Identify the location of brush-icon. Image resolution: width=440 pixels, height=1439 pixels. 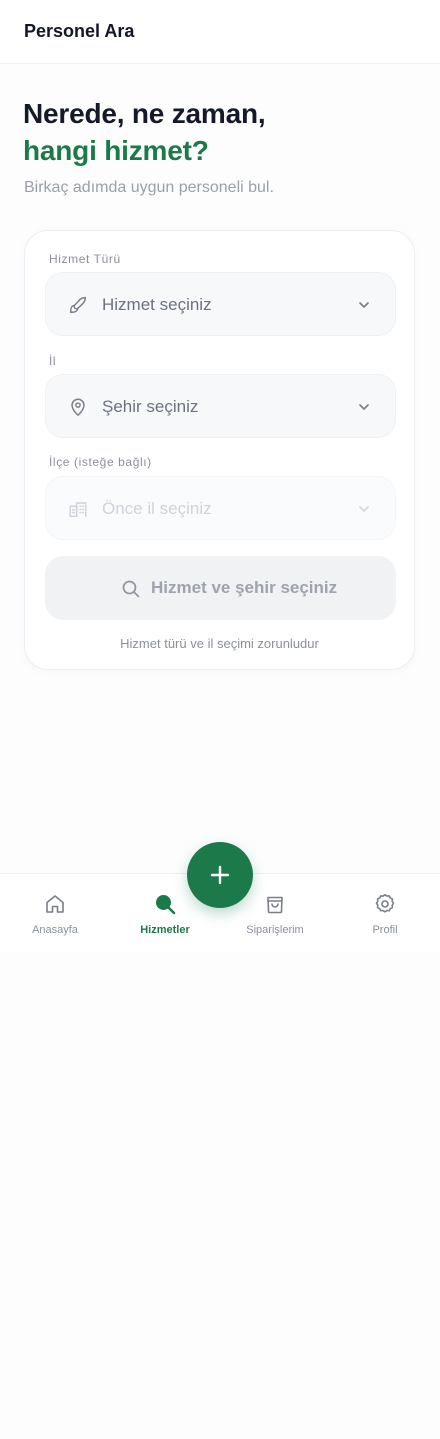
(78, 305).